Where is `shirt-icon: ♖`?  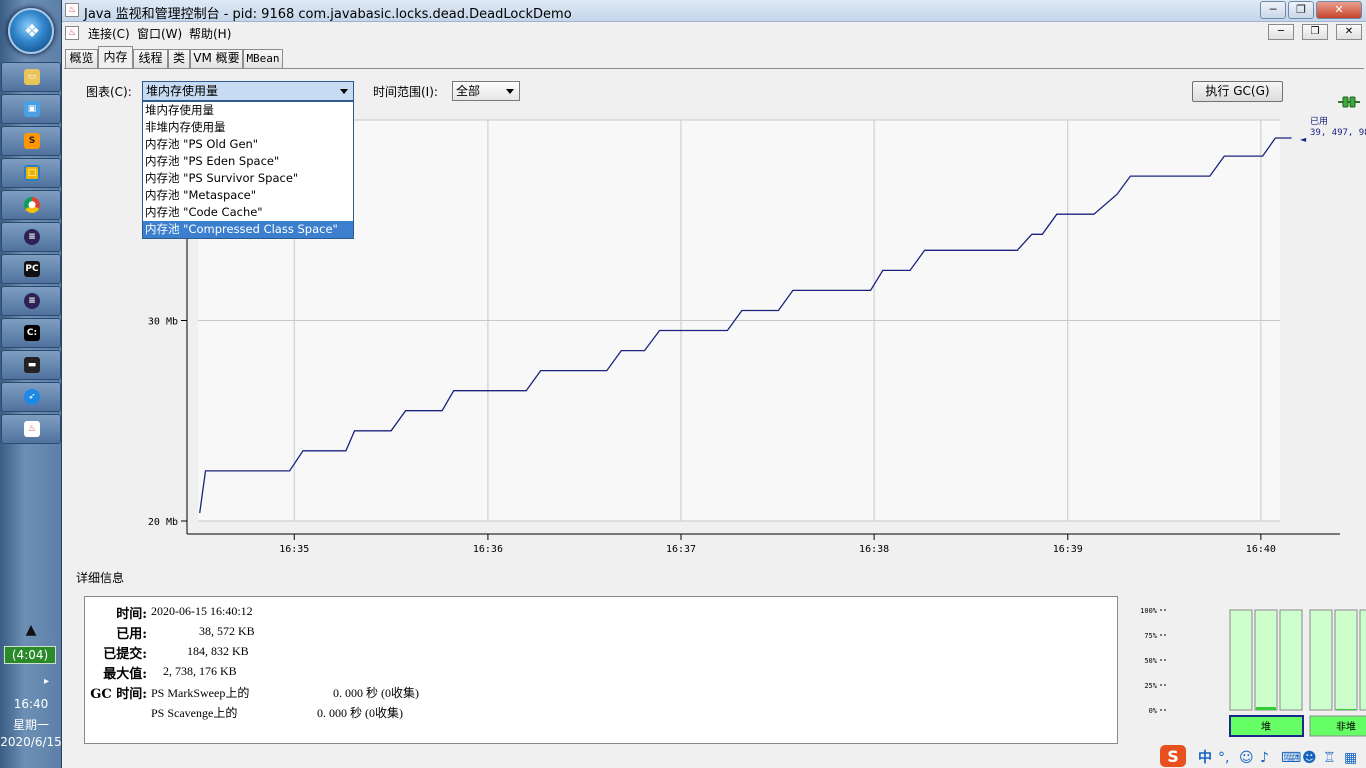
shirt-icon: ♖ is located at coordinates (1329, 758).